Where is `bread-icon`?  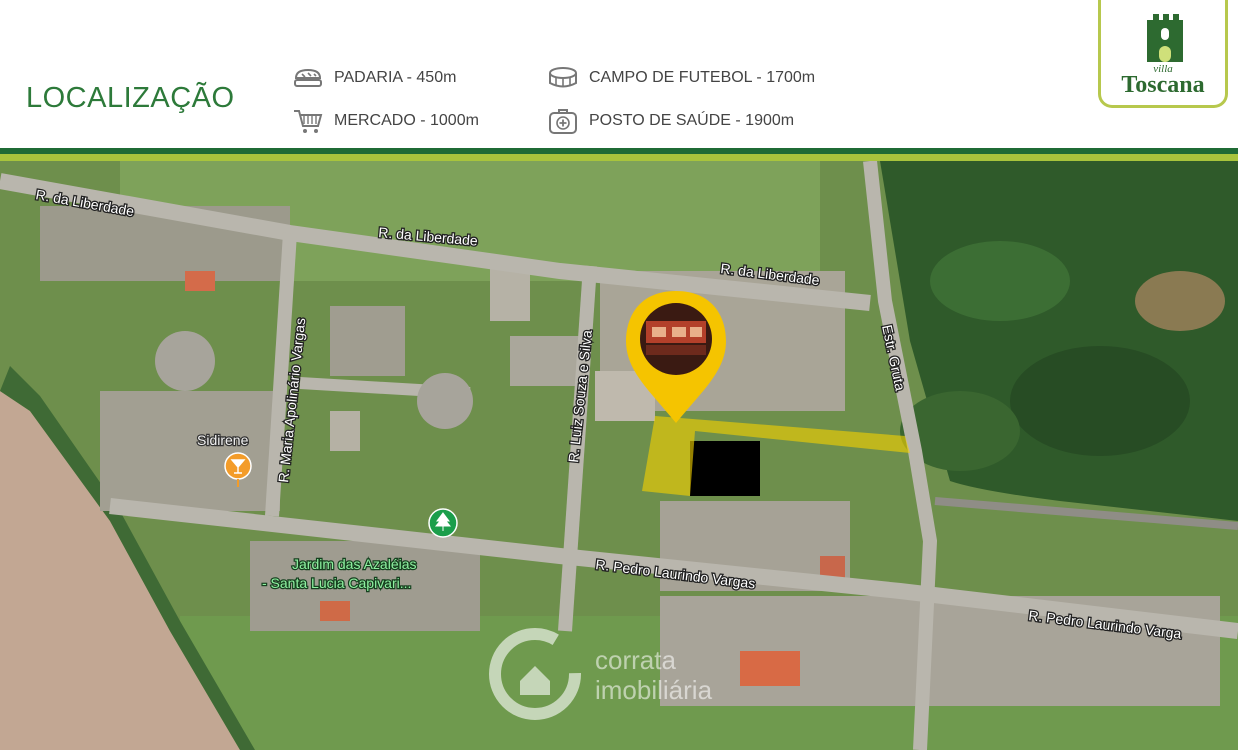 bread-icon is located at coordinates (308, 77).